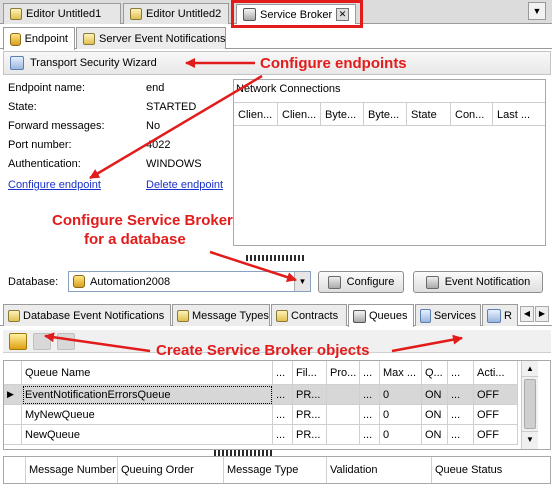 Image resolution: width=560 pixels, height=496 pixels. What do you see at coordinates (448, 315) in the screenshot?
I see `tab-services: Services` at bounding box center [448, 315].